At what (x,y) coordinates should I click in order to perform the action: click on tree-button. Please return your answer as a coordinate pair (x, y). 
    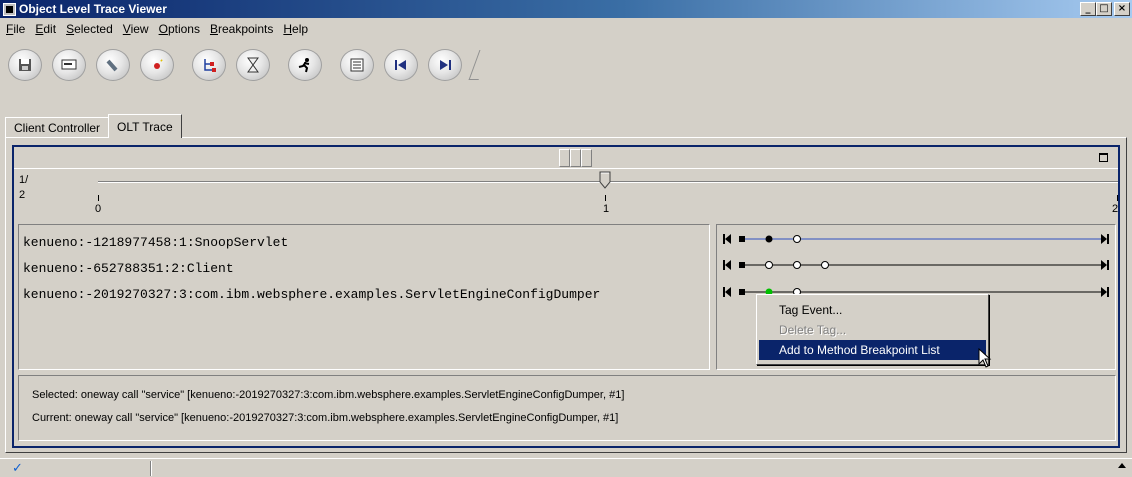
    Looking at the image, I should click on (209, 65).